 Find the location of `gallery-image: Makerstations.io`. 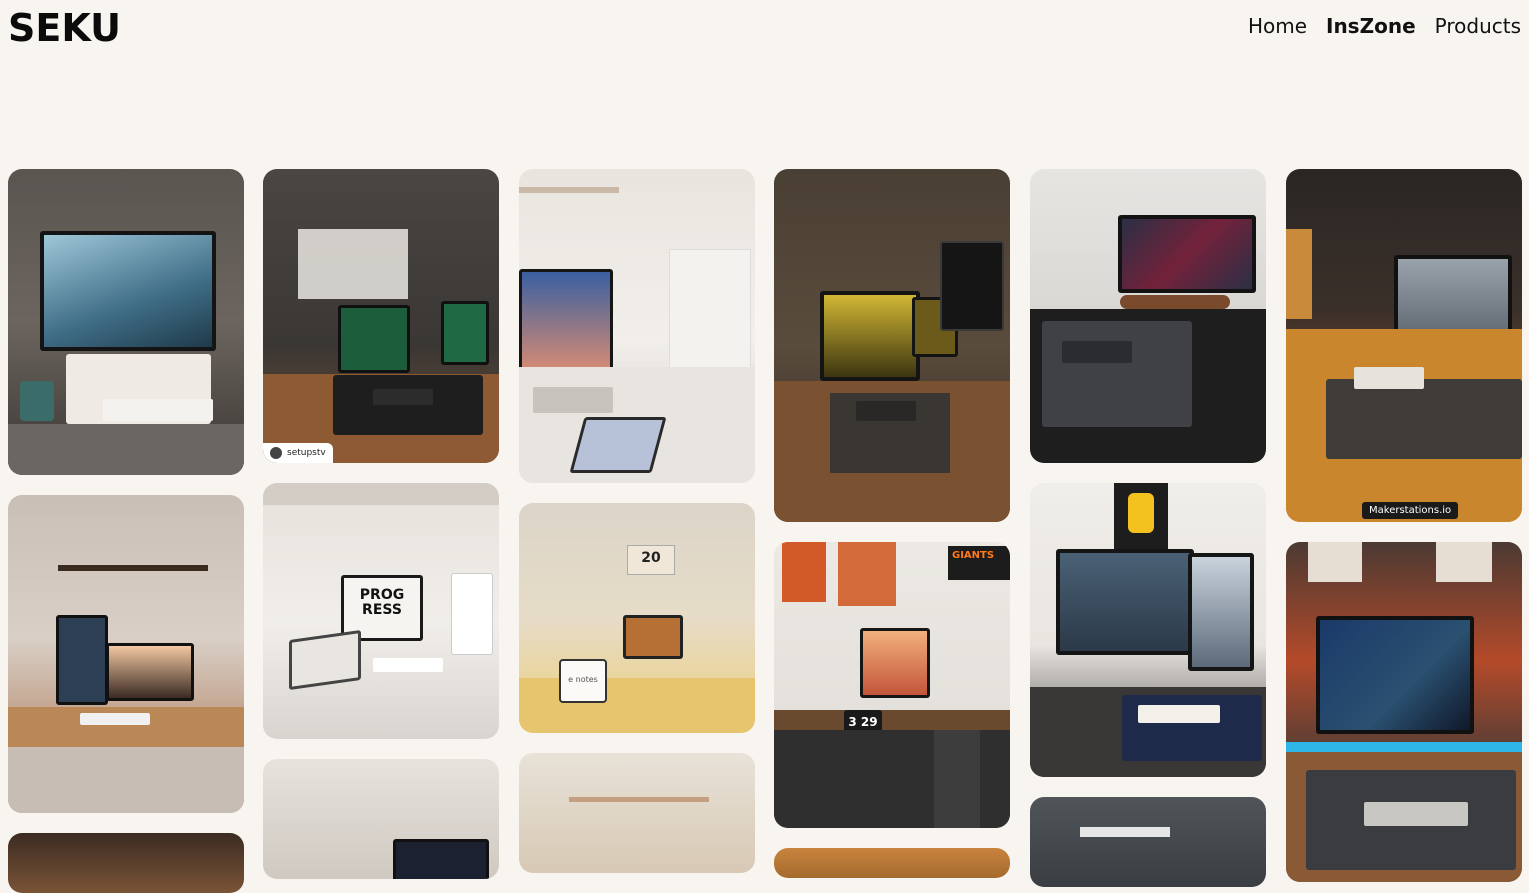

gallery-image: Makerstations.io is located at coordinates (1404, 345).